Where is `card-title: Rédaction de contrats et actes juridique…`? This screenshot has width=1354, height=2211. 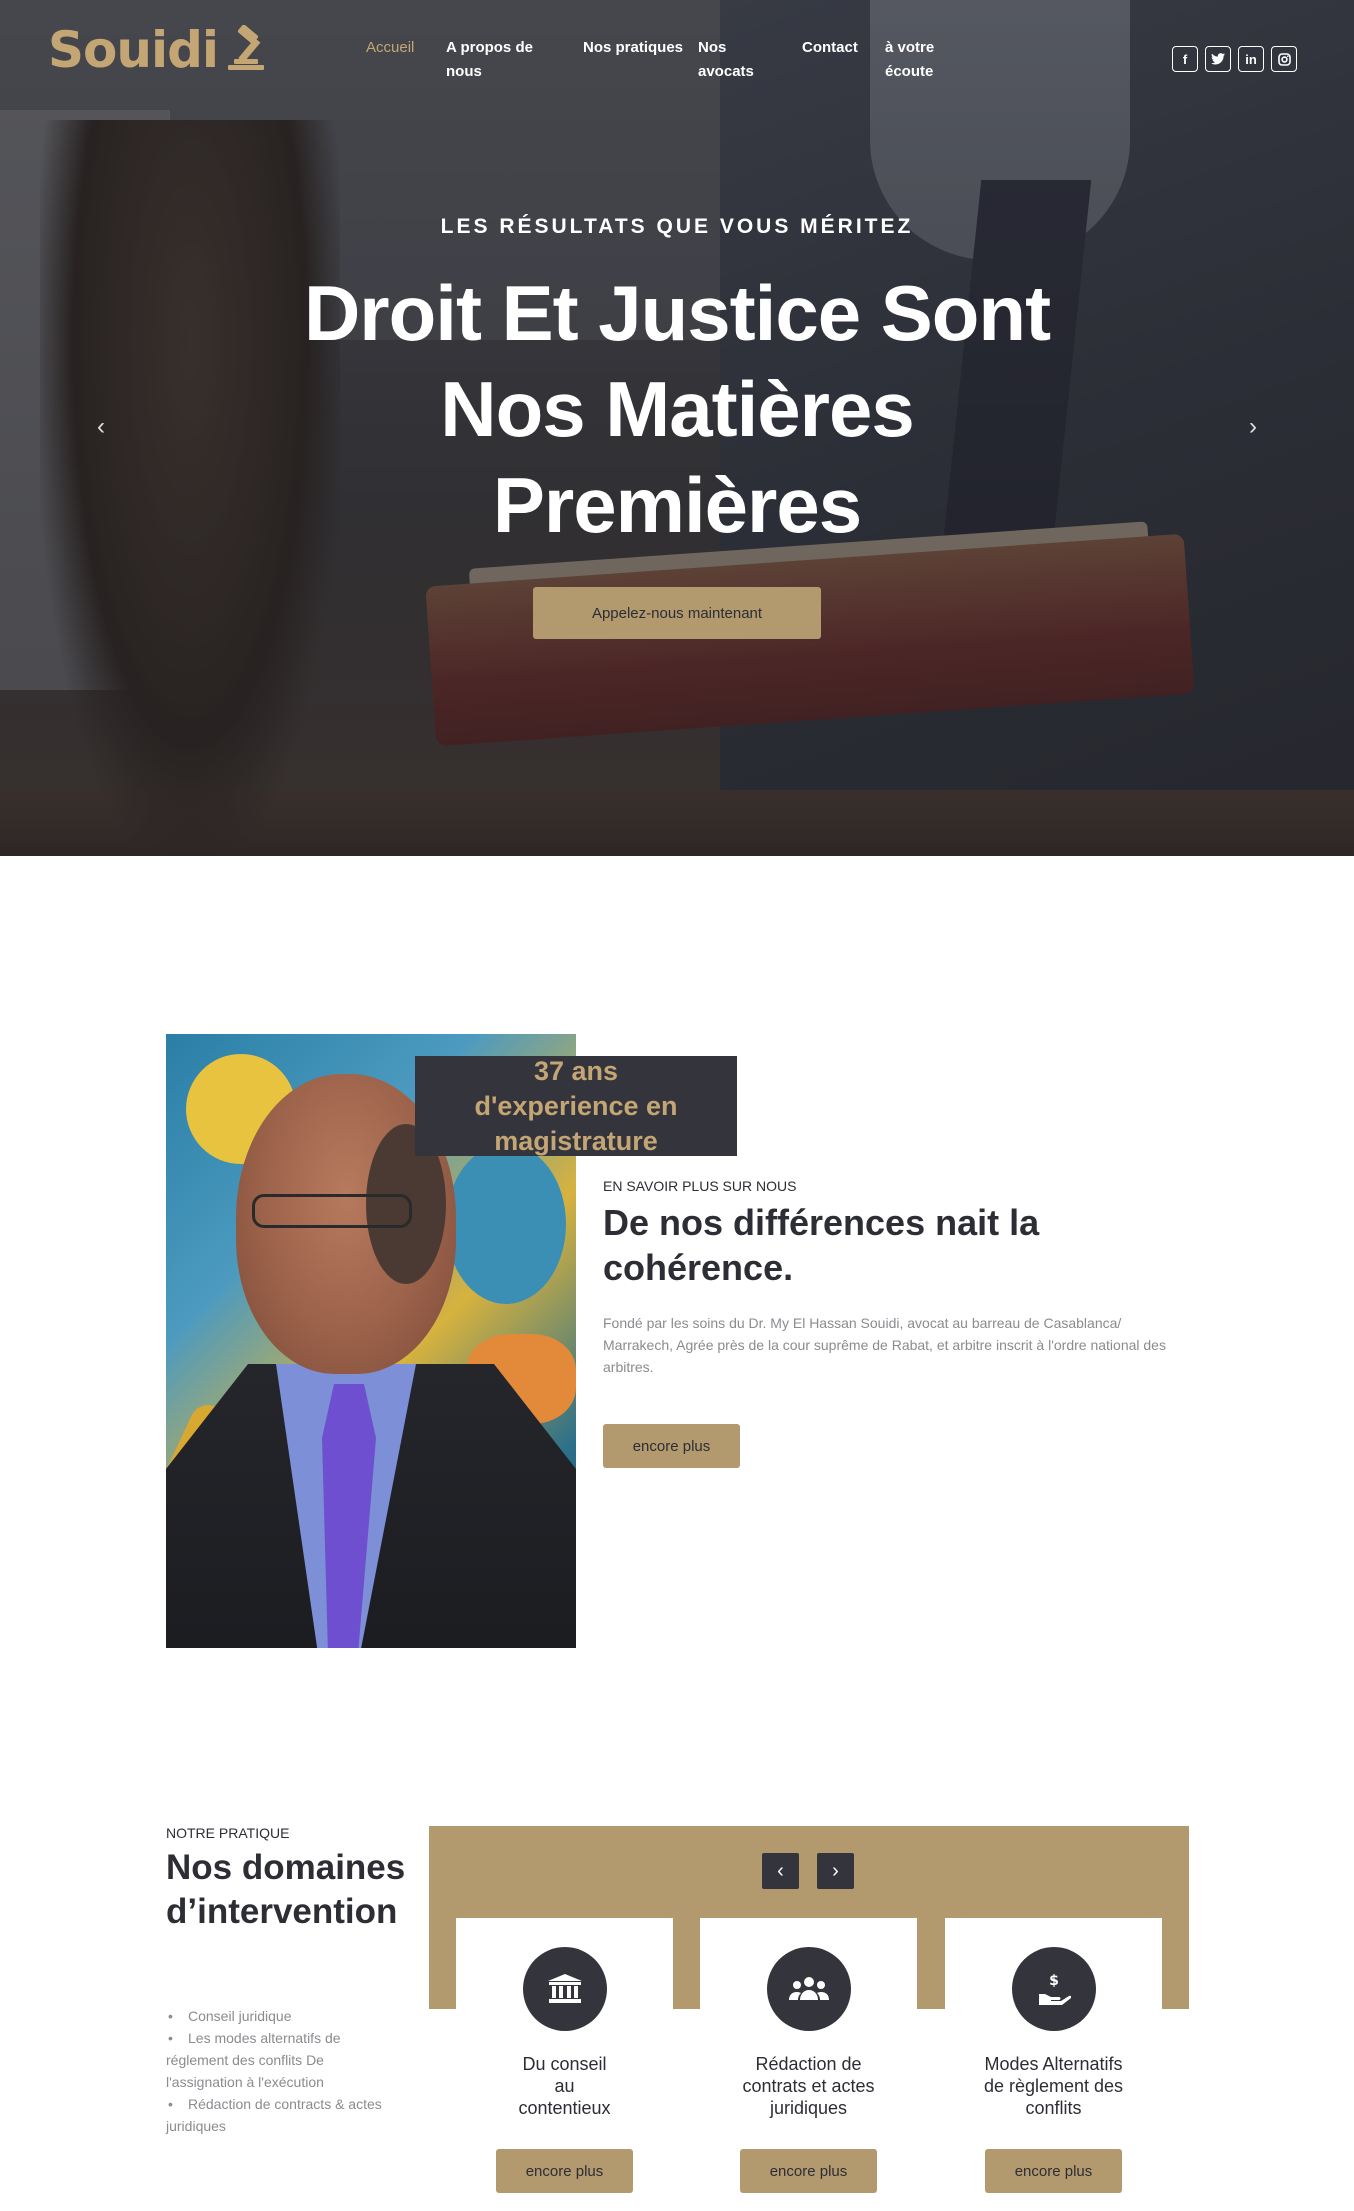
card-title: Rédaction de contrats et actes juridique… is located at coordinates (808, 2086).